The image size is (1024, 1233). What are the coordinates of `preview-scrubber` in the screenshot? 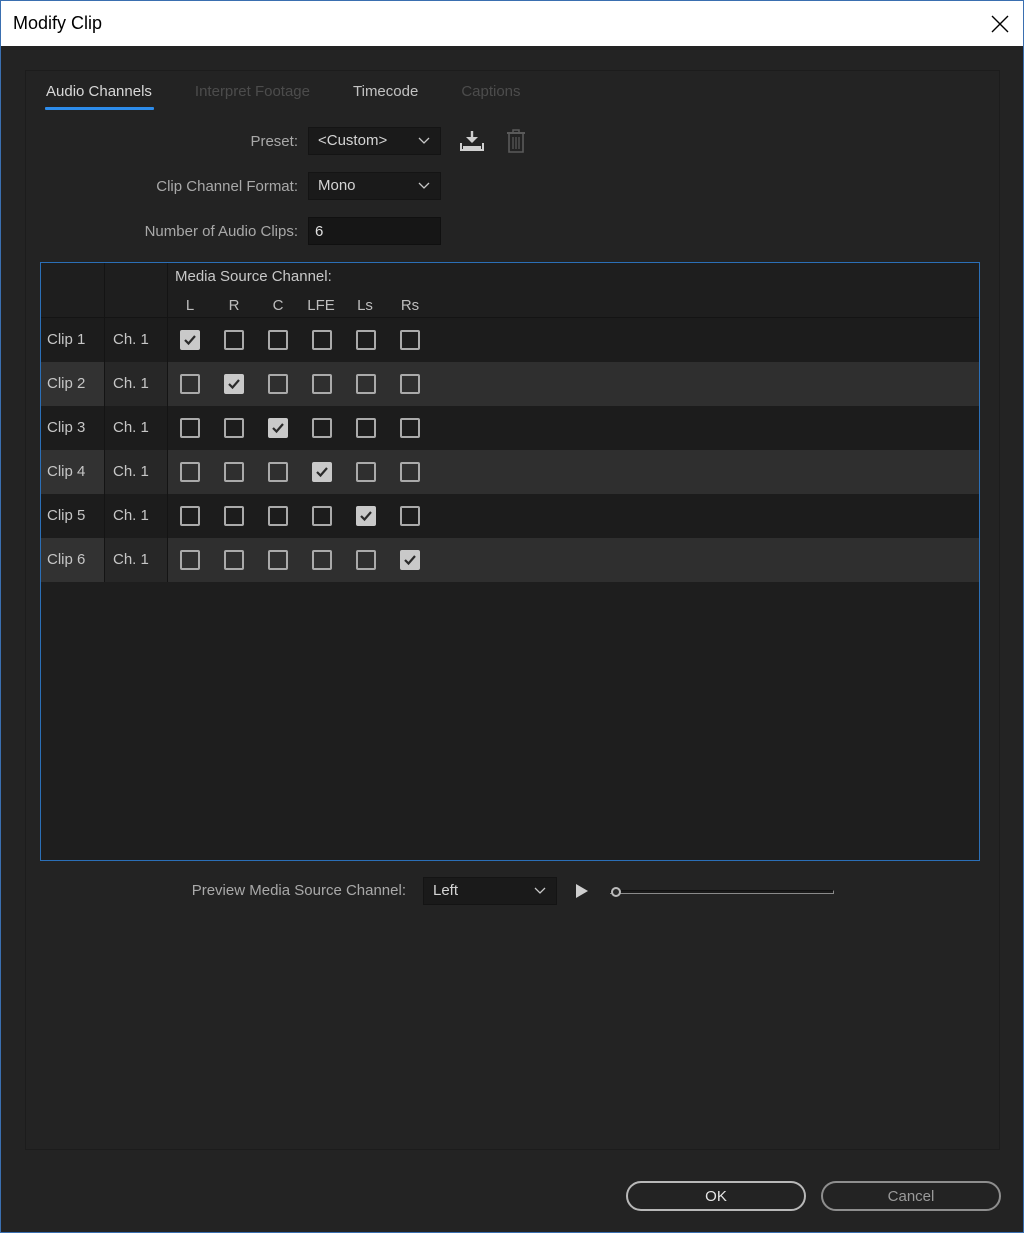 It's located at (722, 892).